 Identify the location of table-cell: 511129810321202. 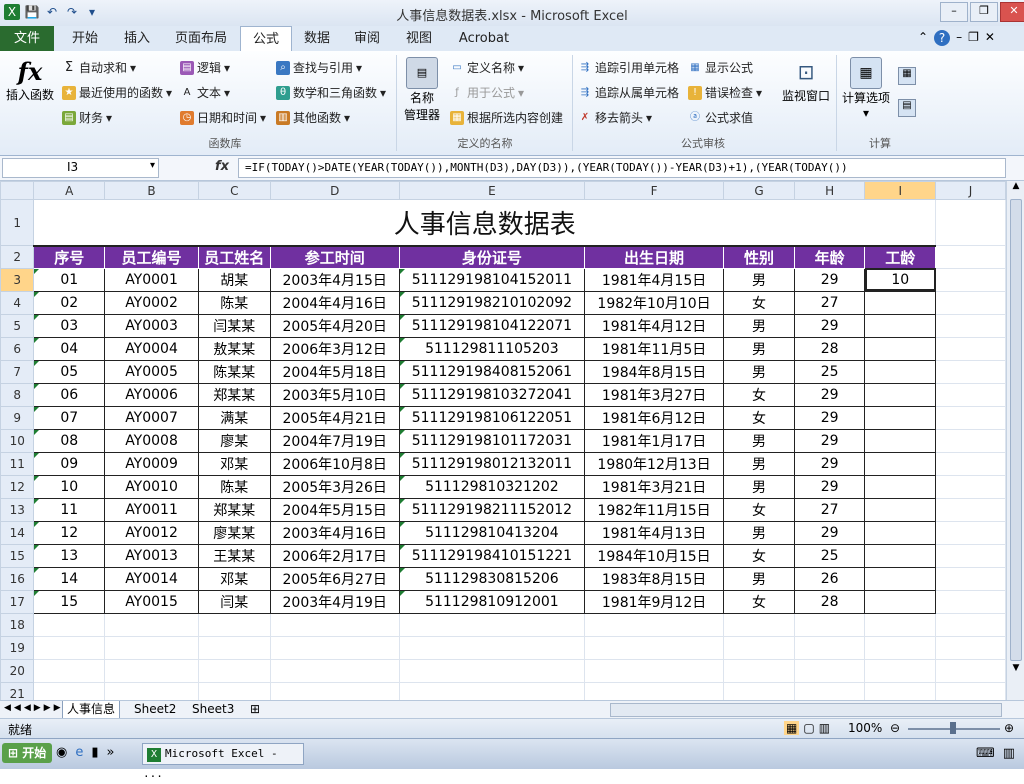
(491, 486).